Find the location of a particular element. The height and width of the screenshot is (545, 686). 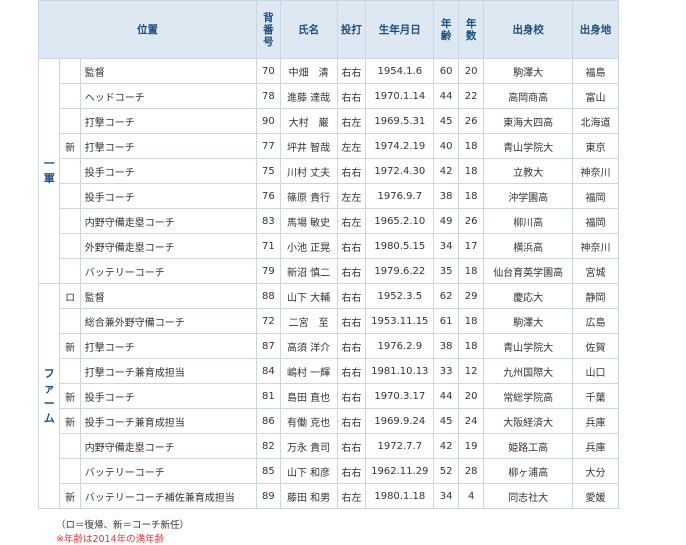

number-cell: 77 is located at coordinates (268, 146).